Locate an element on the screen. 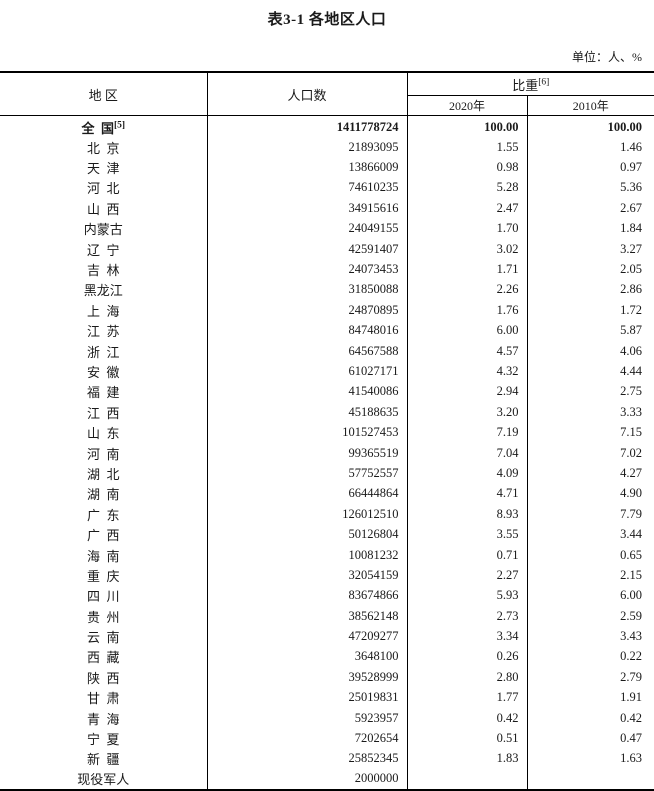 The image size is (654, 791). cell-ratio-2020: 2.80 is located at coordinates (467, 677).